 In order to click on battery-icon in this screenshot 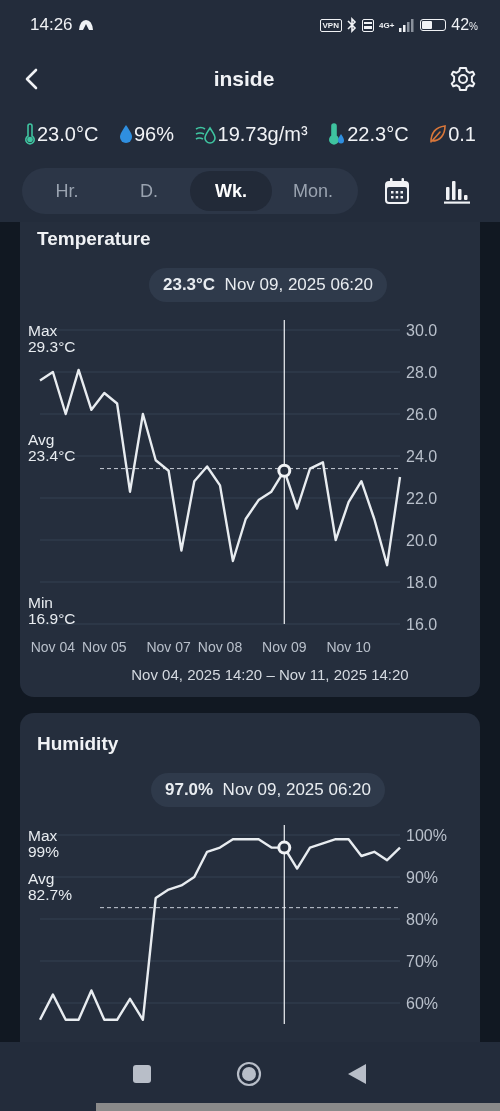, I will do `click(433, 25)`.